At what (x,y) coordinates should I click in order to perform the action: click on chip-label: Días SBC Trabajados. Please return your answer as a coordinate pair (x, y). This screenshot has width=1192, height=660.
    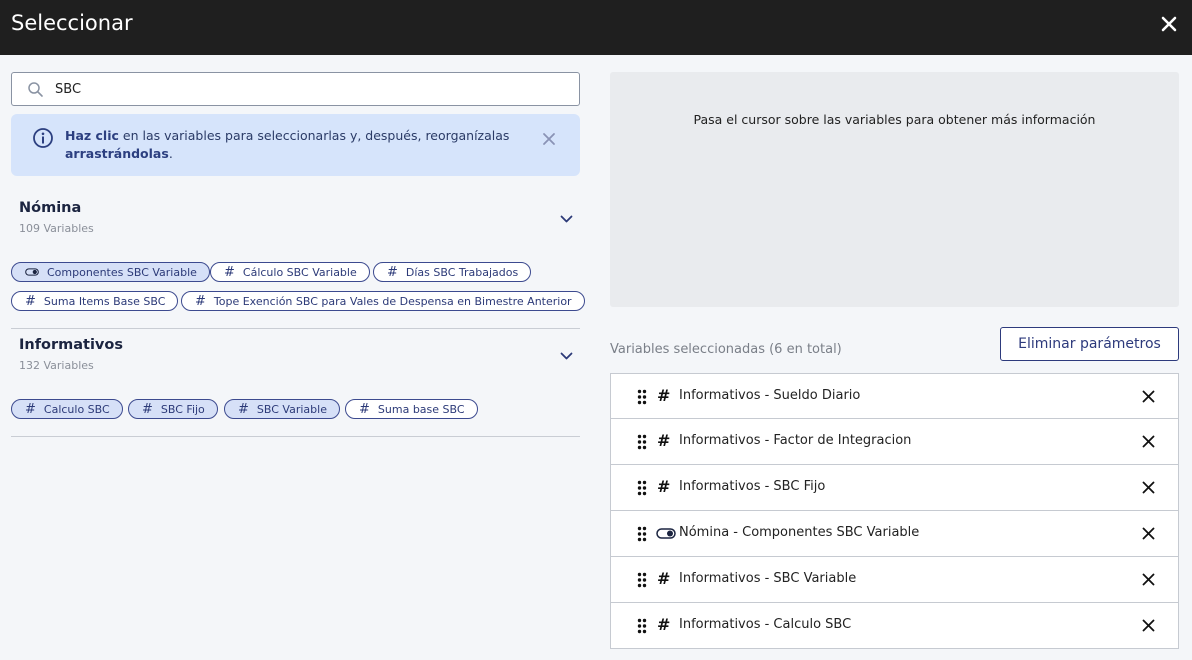
    Looking at the image, I should click on (462, 272).